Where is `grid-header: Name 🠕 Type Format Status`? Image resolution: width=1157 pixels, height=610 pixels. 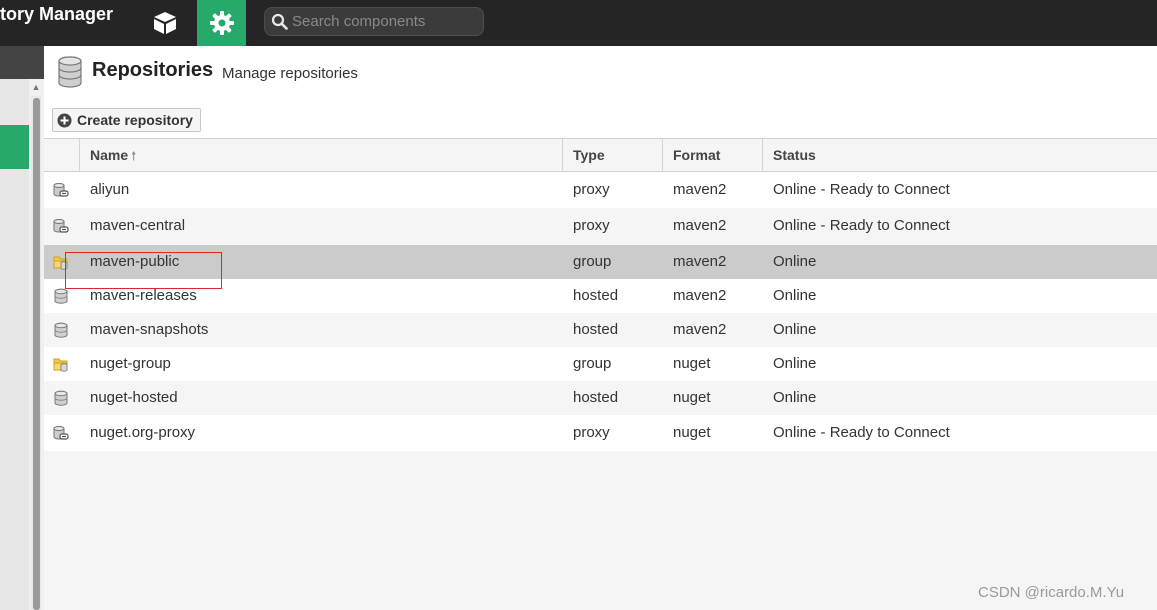 grid-header: Name 🠕 Type Format Status is located at coordinates (600, 155).